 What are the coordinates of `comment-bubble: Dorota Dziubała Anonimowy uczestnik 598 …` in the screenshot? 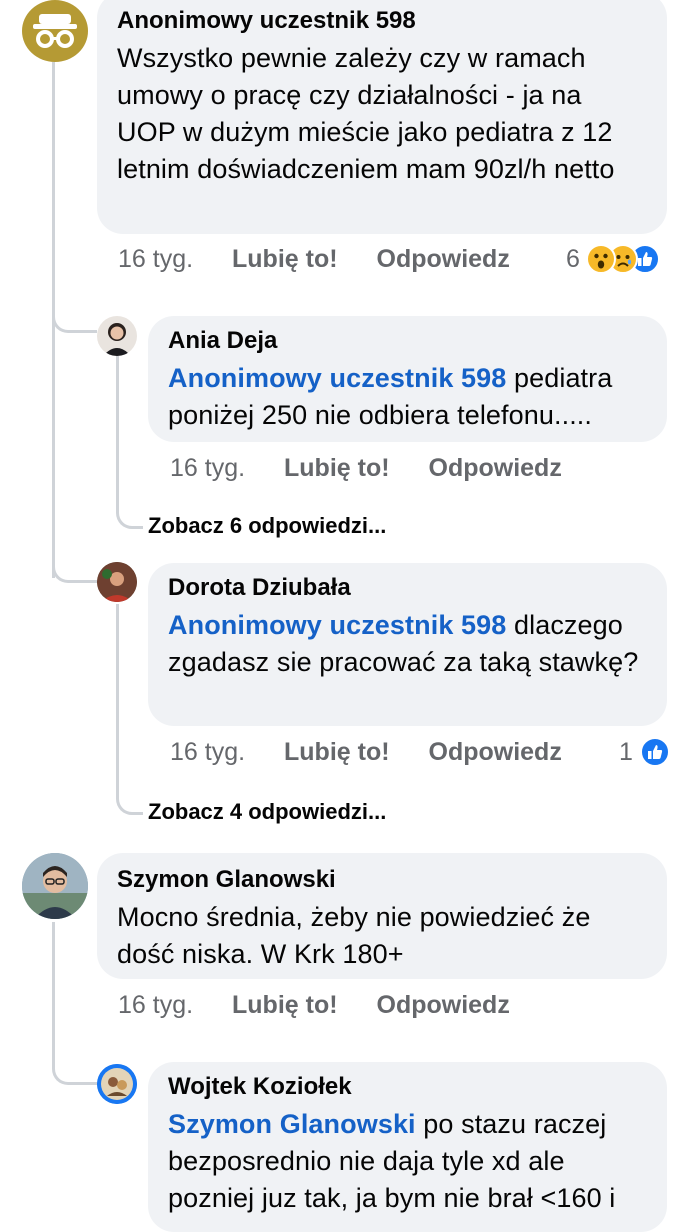 It's located at (407, 644).